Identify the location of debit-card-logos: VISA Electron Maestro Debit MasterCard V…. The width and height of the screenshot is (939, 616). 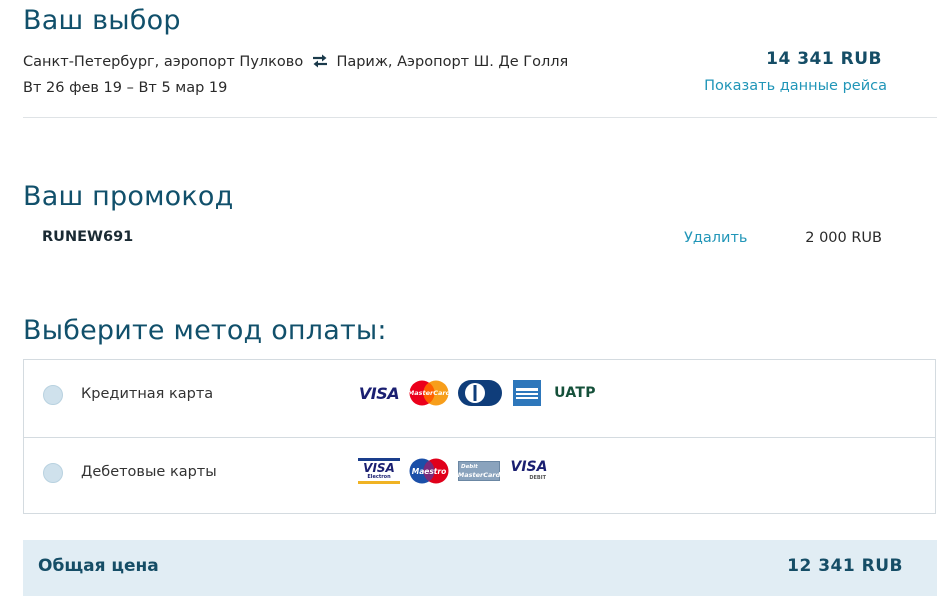
(454, 471).